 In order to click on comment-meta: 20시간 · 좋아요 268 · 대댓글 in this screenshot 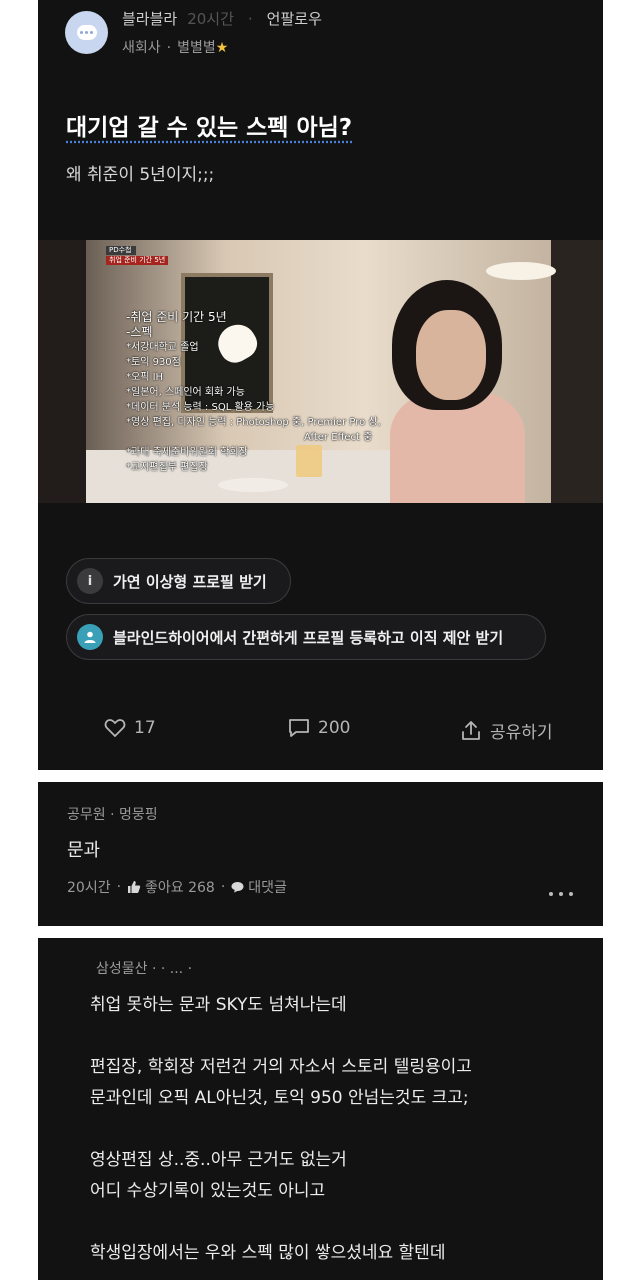, I will do `click(177, 887)`.